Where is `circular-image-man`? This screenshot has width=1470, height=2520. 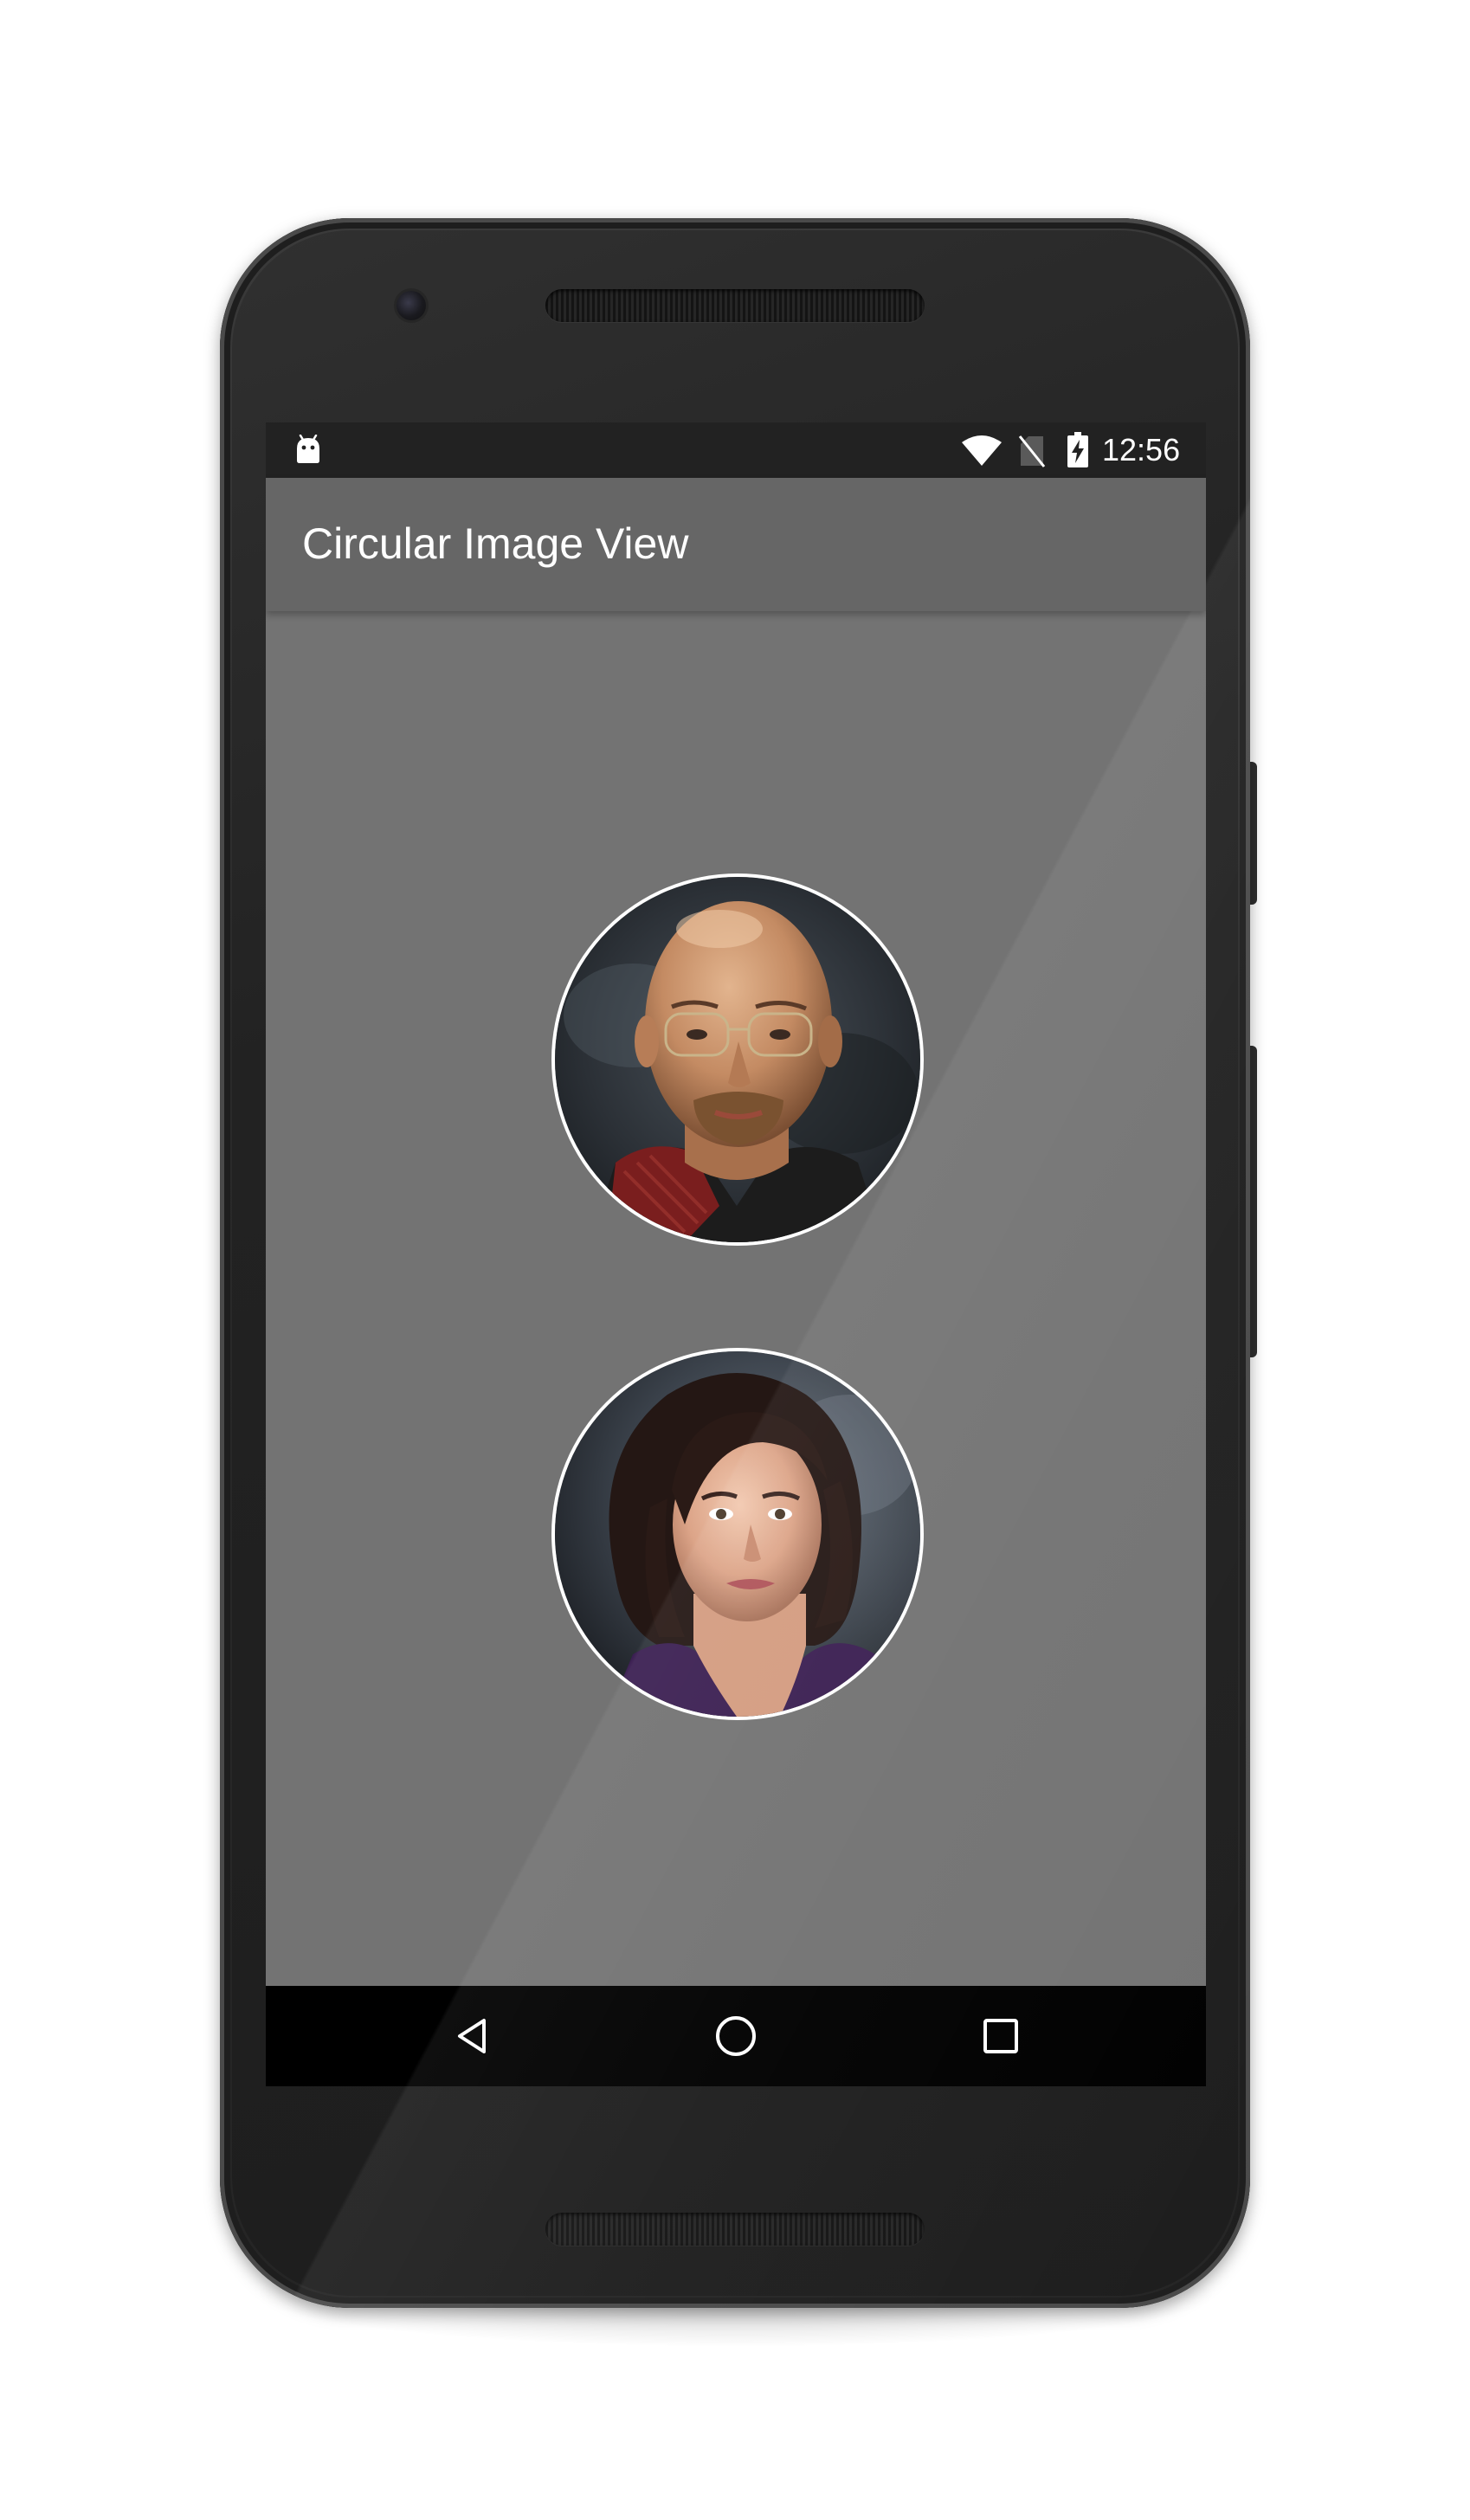
circular-image-man is located at coordinates (738, 1059).